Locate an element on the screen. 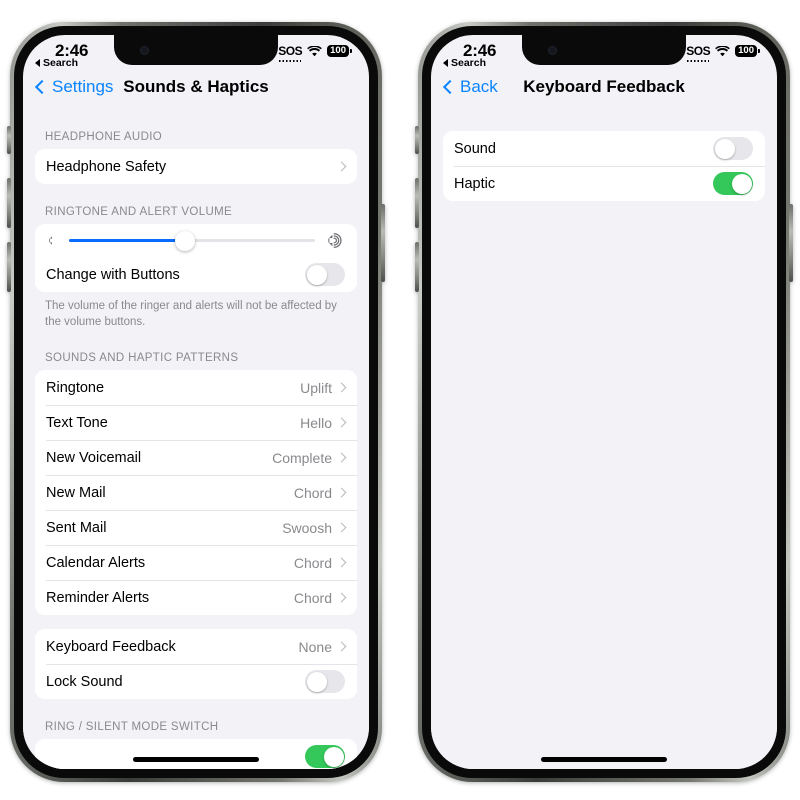 The image size is (800, 800). navigation-bar: Settings Sounds & Haptics is located at coordinates (196, 87).